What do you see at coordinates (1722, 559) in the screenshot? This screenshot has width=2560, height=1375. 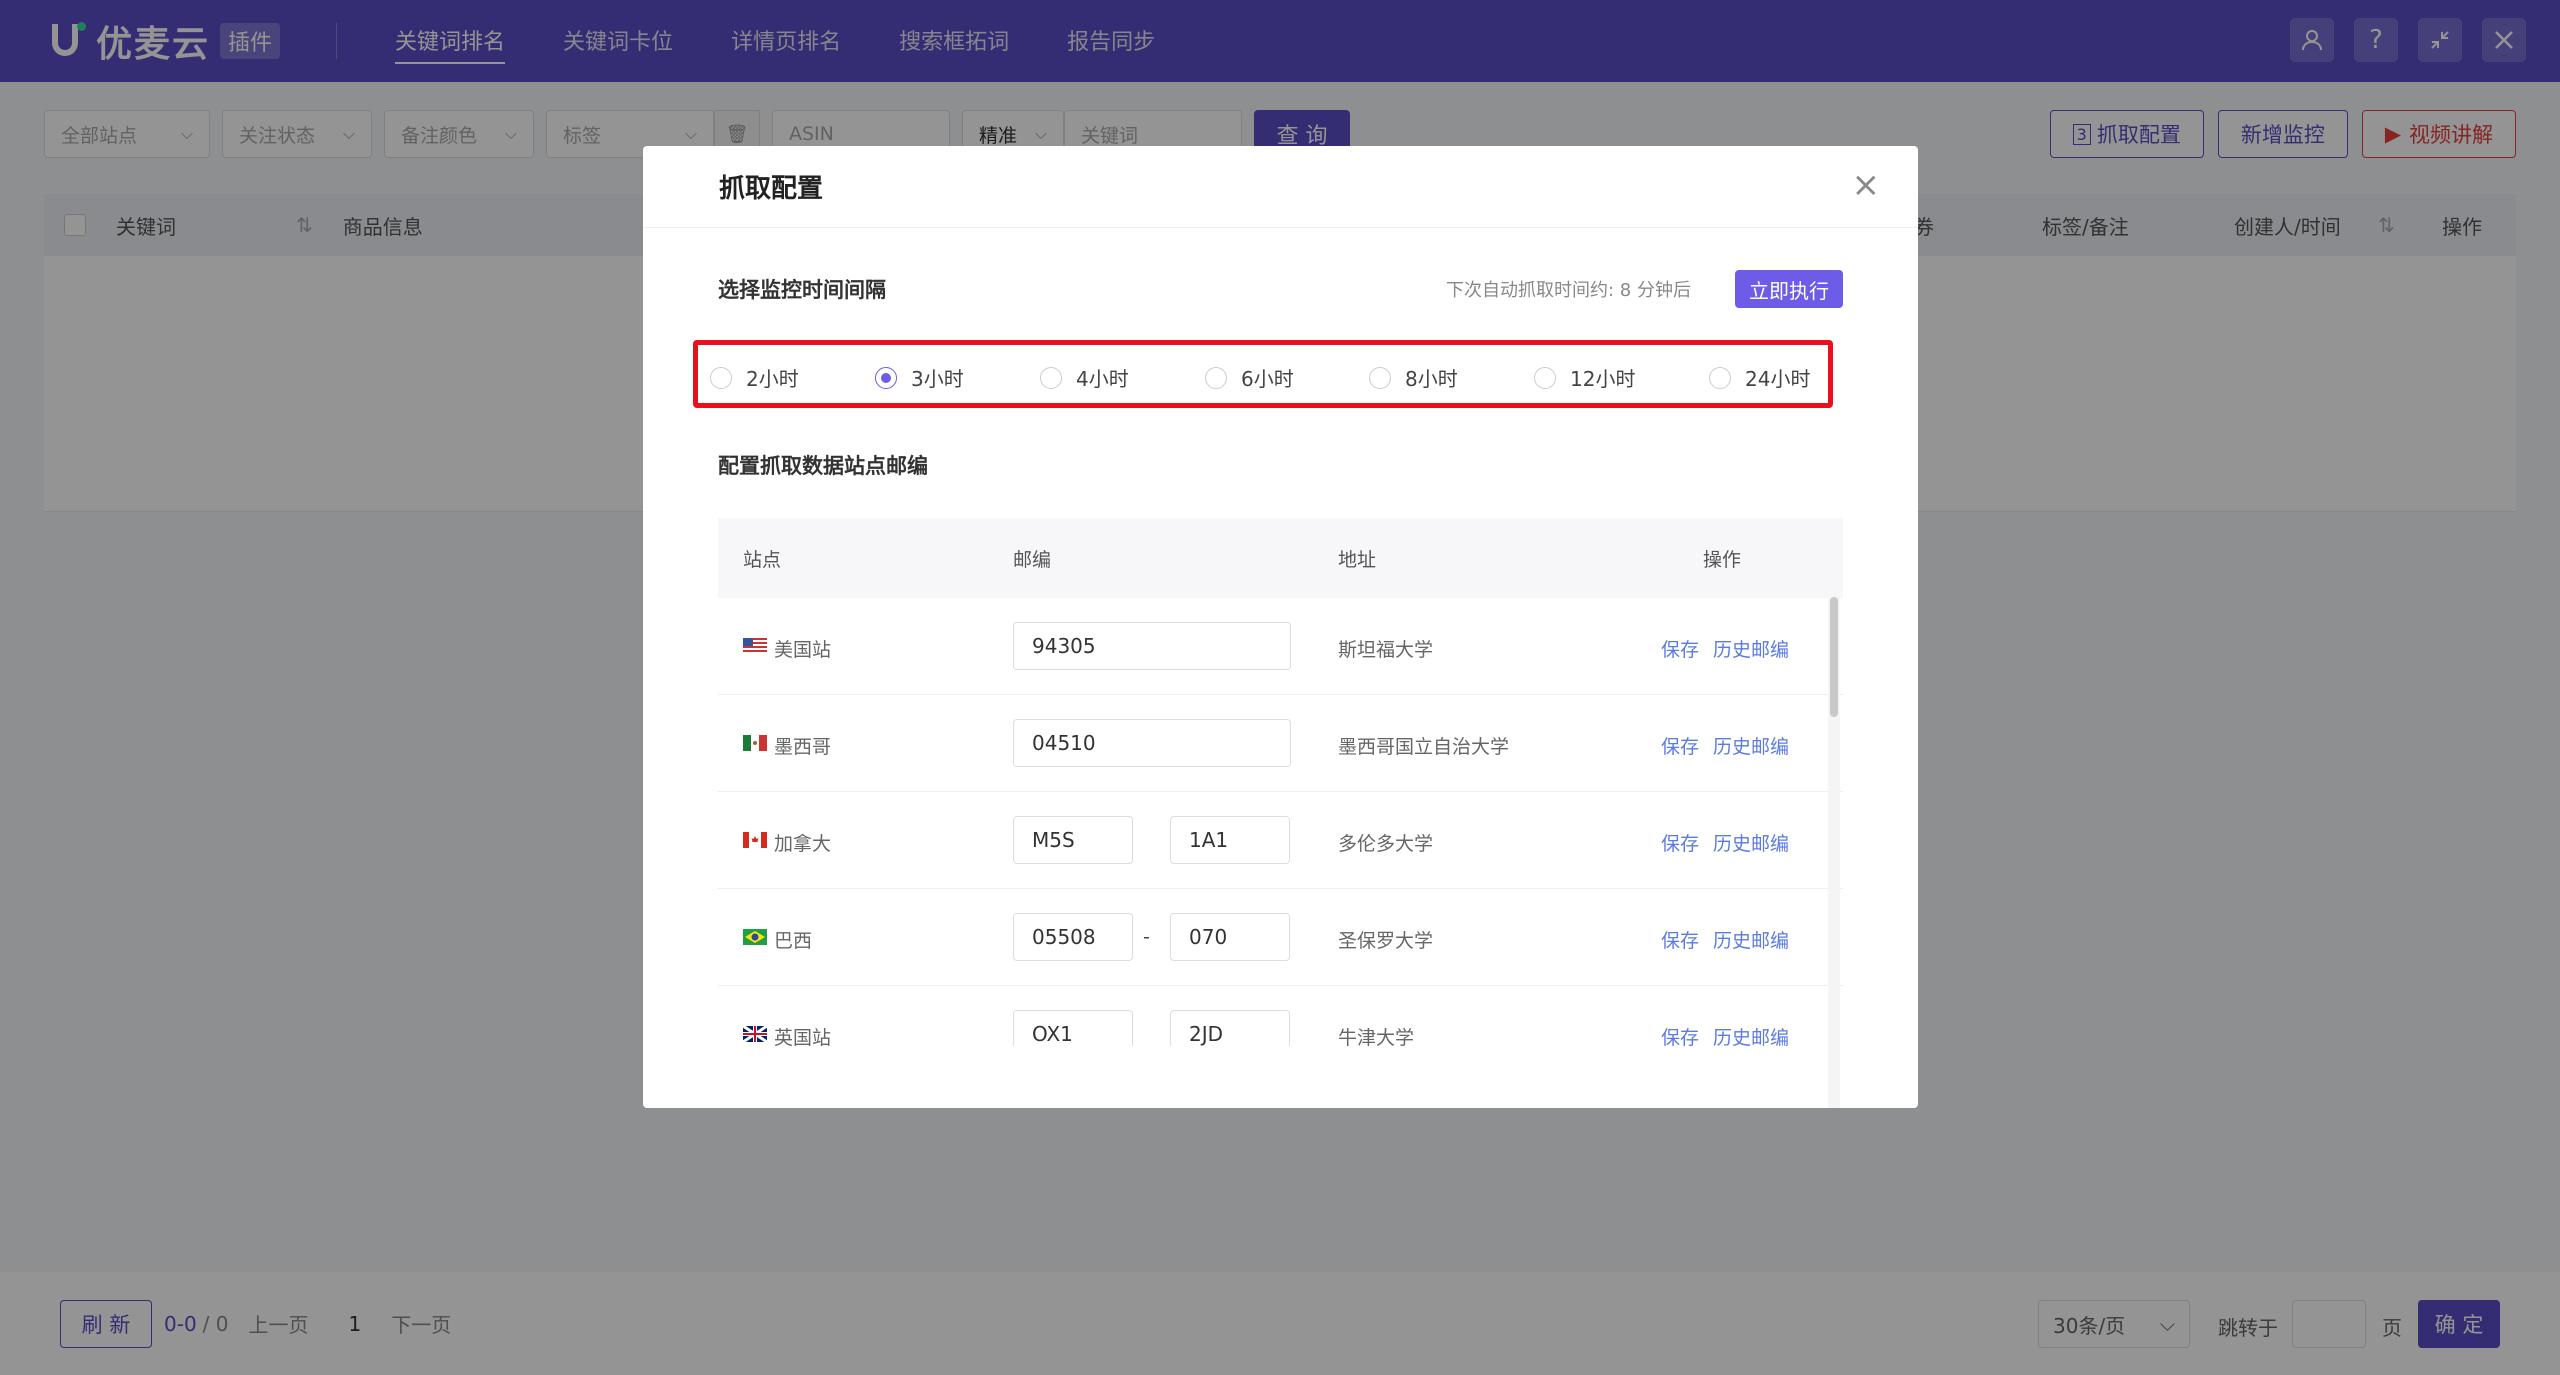 I see `col-operation: 操作` at bounding box center [1722, 559].